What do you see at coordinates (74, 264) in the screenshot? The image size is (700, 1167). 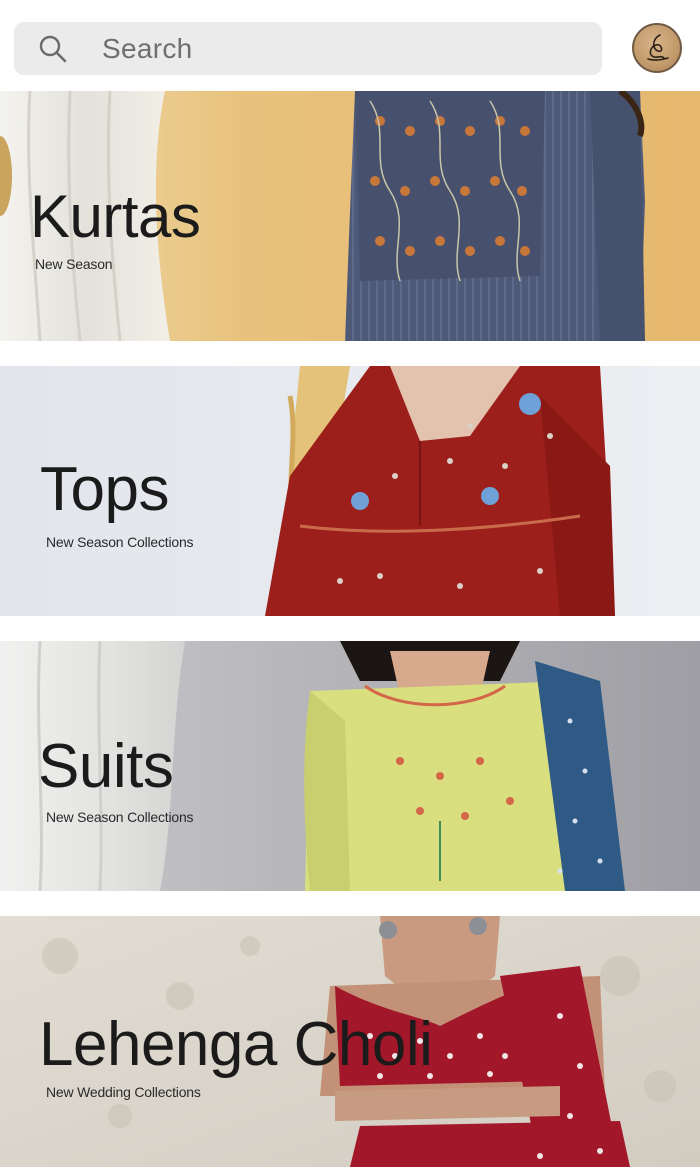 I see `category-subtitle: New Season` at bounding box center [74, 264].